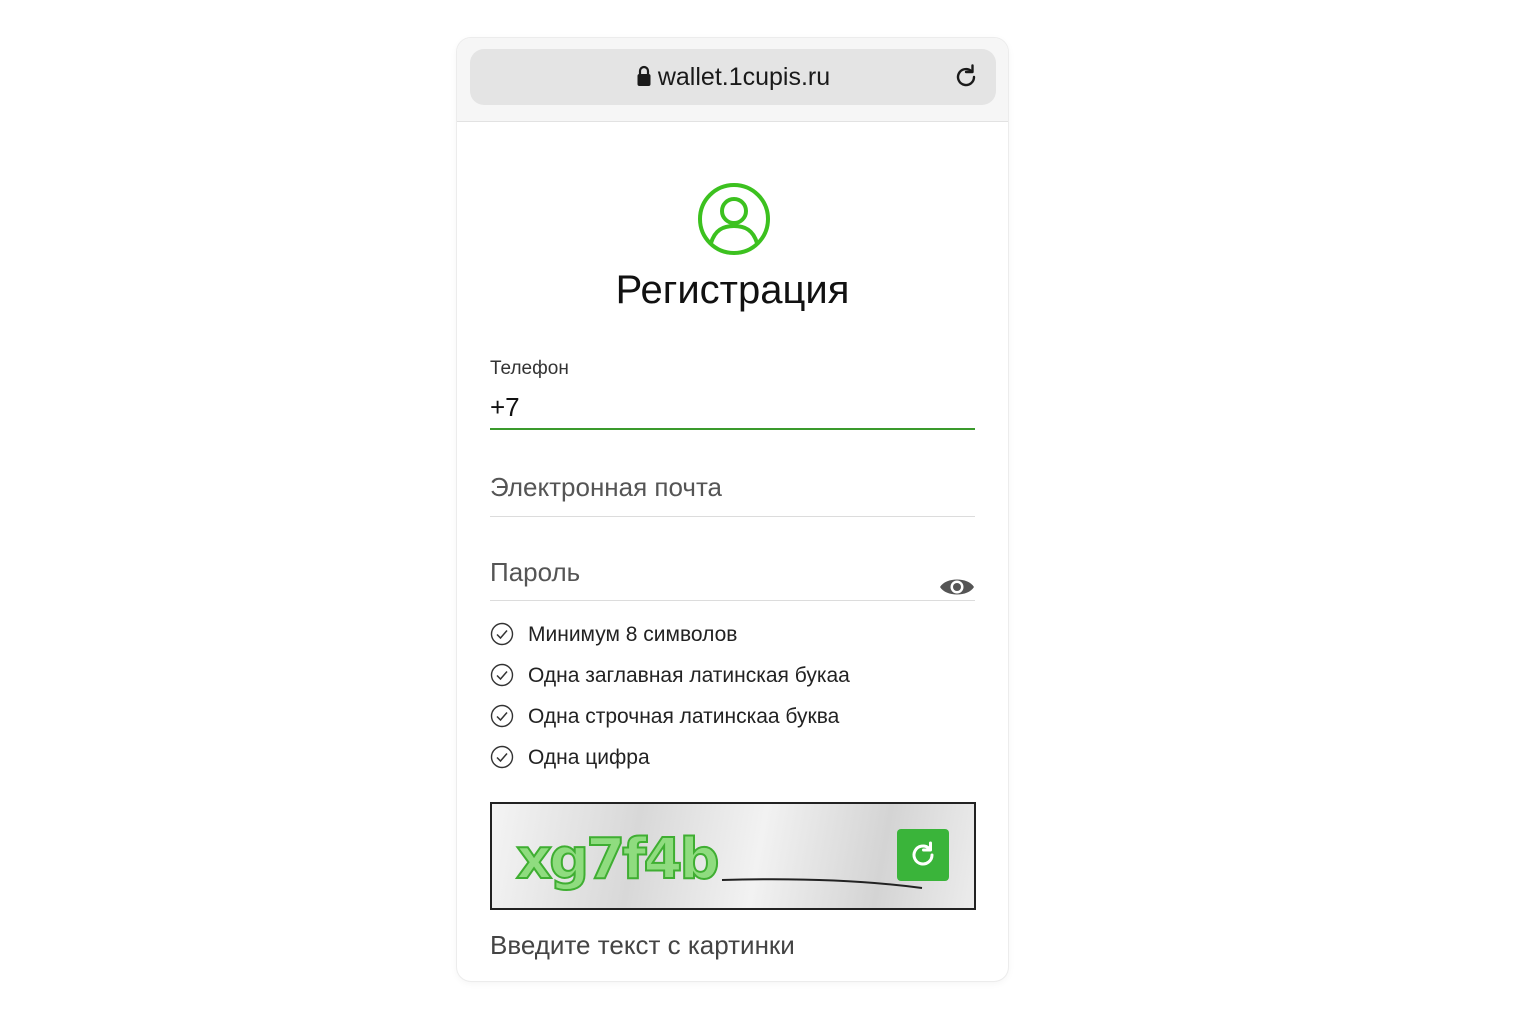  What do you see at coordinates (732, 579) in the screenshot?
I see `password-field: Пароль` at bounding box center [732, 579].